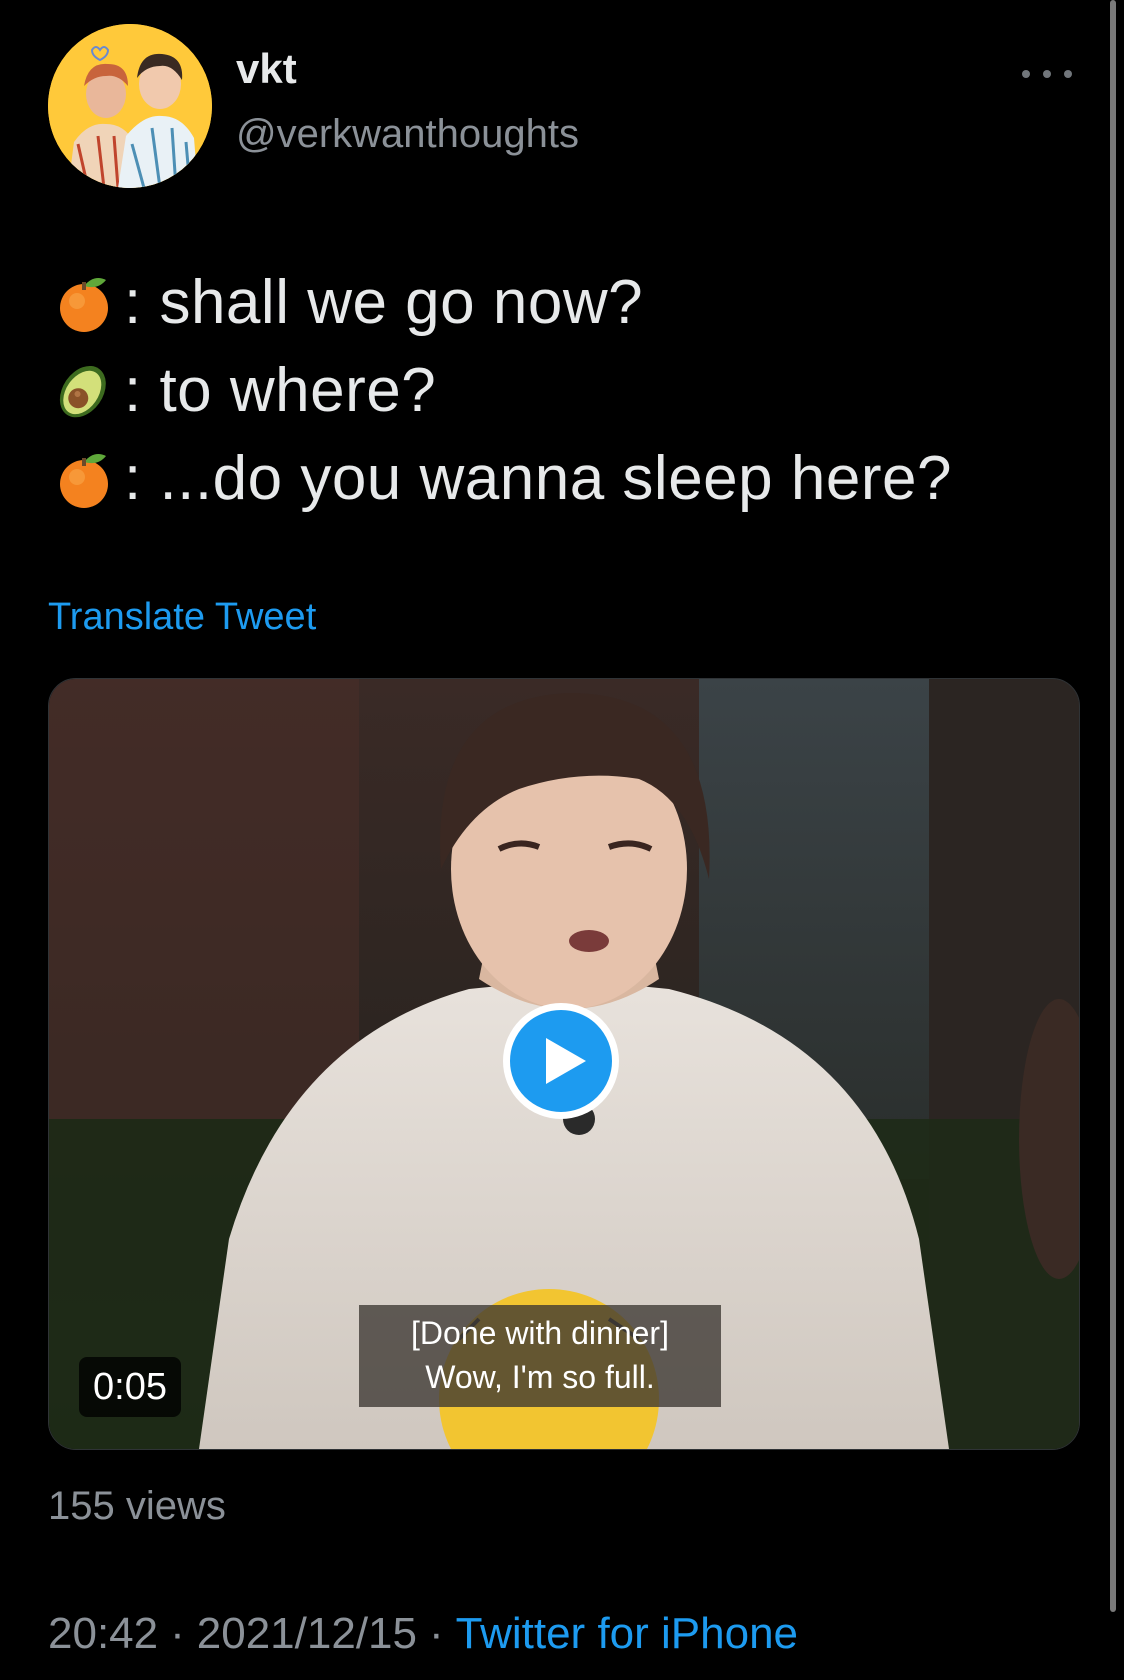 Image resolution: width=1124 pixels, height=1680 pixels. I want to click on user-handle: @verkwanthoughts, so click(407, 134).